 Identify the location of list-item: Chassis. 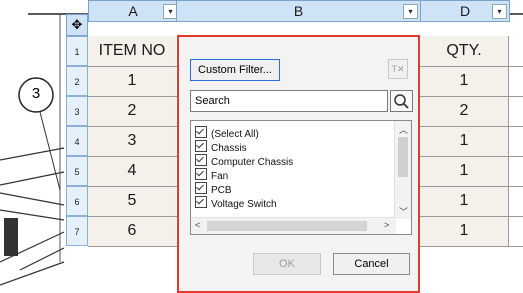
(221, 147).